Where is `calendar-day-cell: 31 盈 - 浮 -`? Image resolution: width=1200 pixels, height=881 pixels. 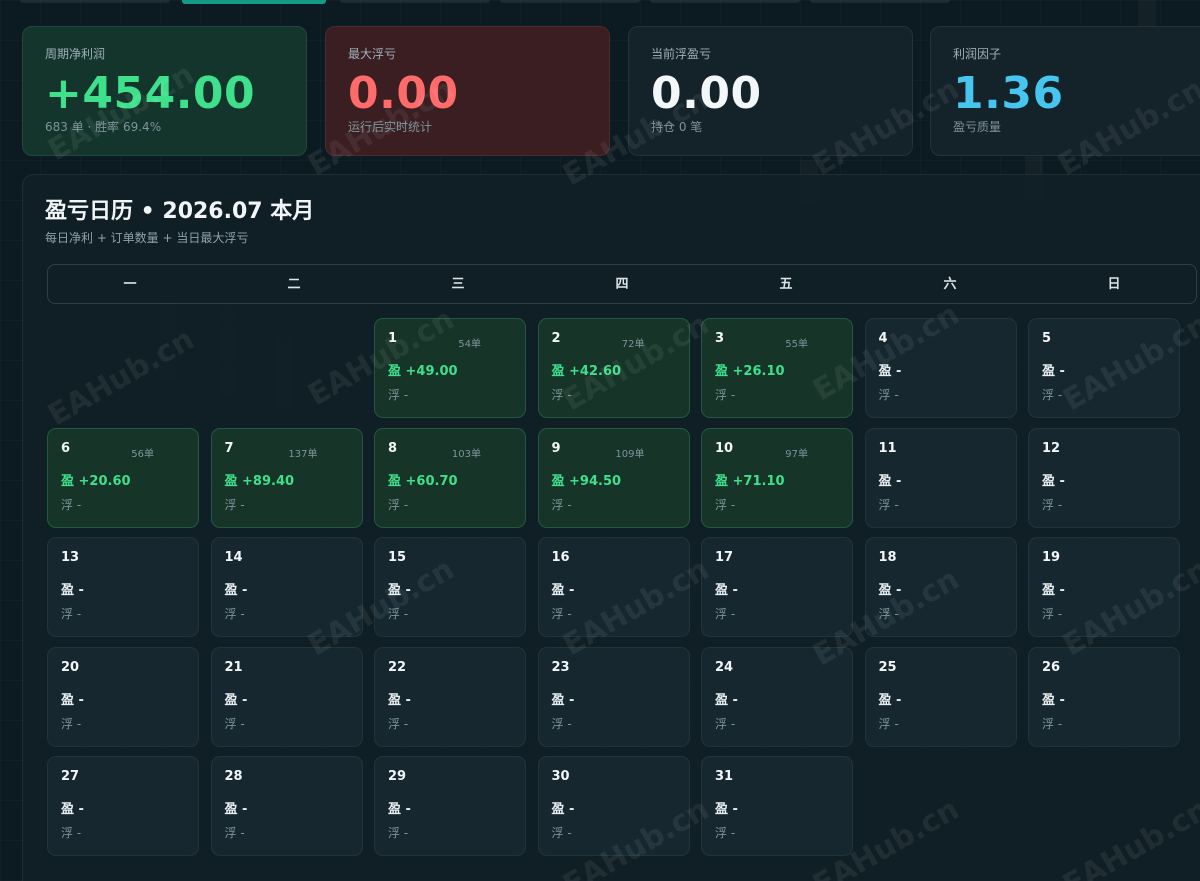
calendar-day-cell: 31 盈 - 浮 - is located at coordinates (777, 806).